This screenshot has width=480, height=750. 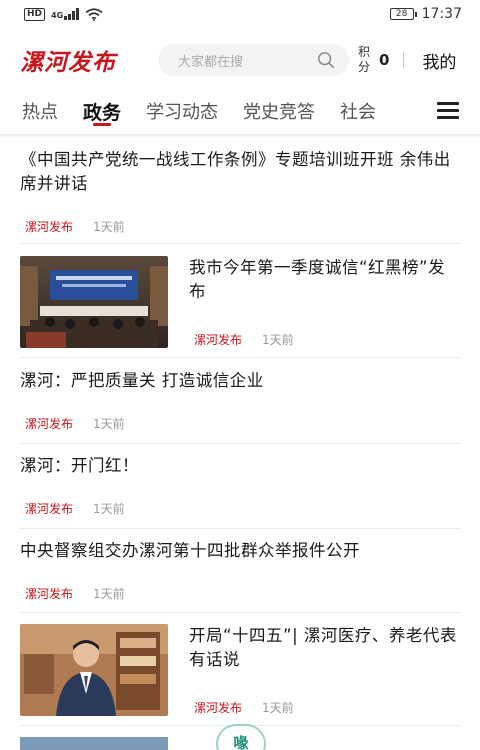 What do you see at coordinates (241, 742) in the screenshot?
I see `floating-badge-label: 喙` at bounding box center [241, 742].